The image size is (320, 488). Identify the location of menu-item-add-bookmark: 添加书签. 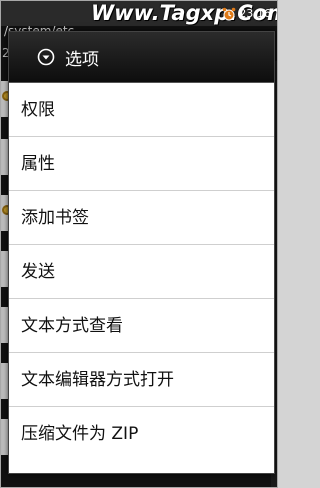
(141, 218).